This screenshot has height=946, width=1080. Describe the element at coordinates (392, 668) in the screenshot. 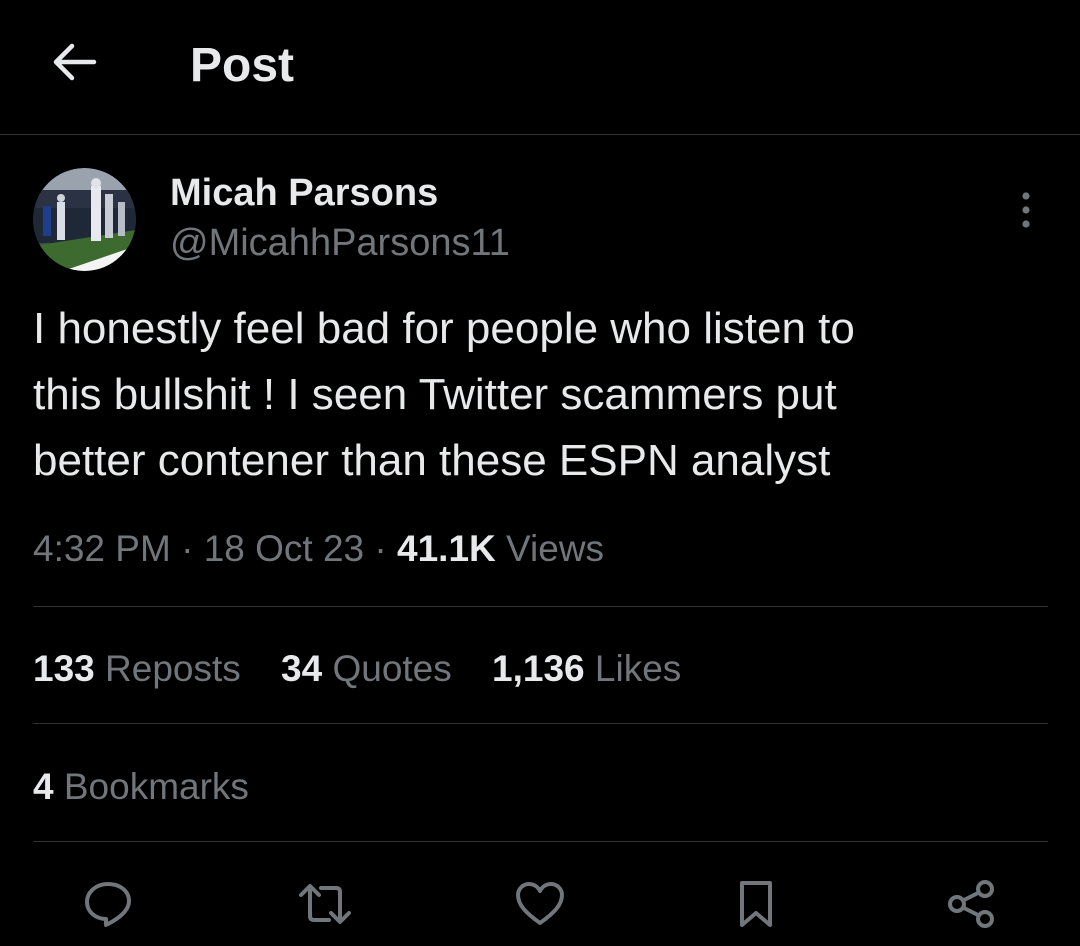

I see `quotes-label: Quotes` at that location.